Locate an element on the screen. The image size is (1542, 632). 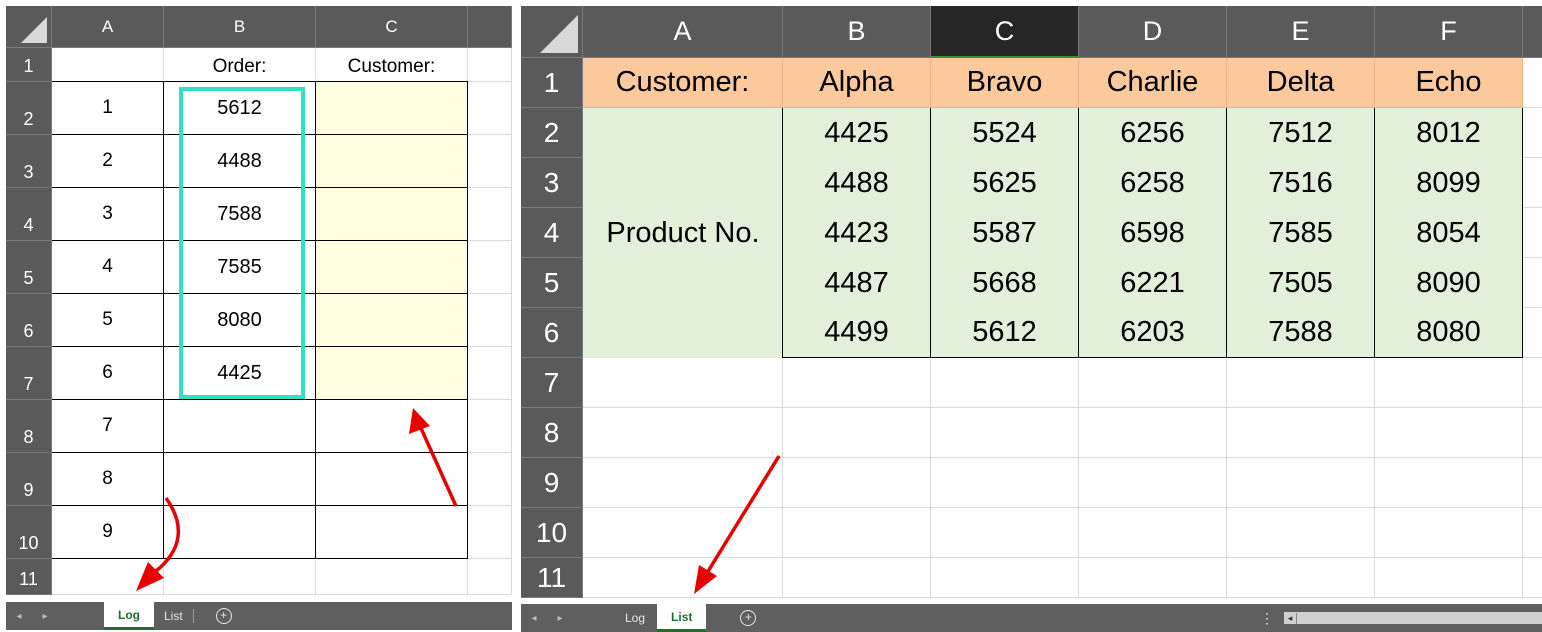
product-number-cell: 5668 is located at coordinates (1005, 283).